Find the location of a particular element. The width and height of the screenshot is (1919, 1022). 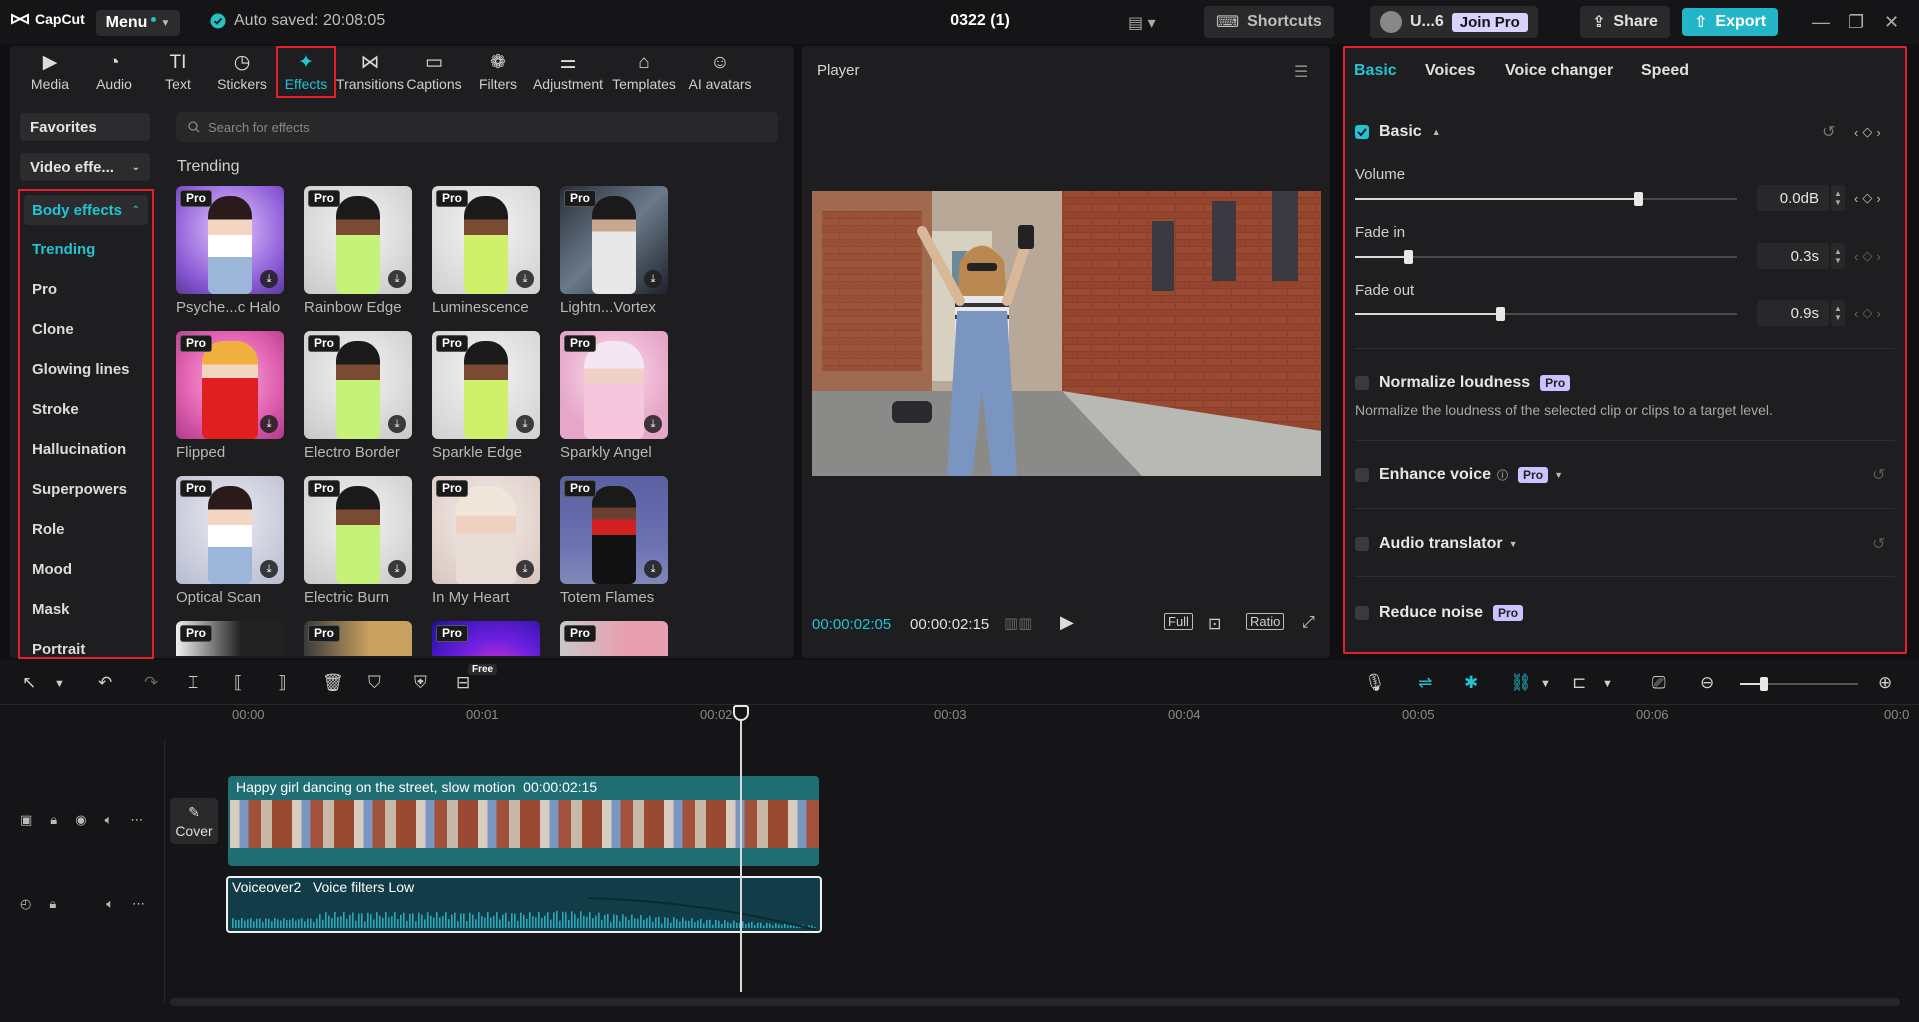

category-glowing-lines: Glowing lines is located at coordinates (86, 369).